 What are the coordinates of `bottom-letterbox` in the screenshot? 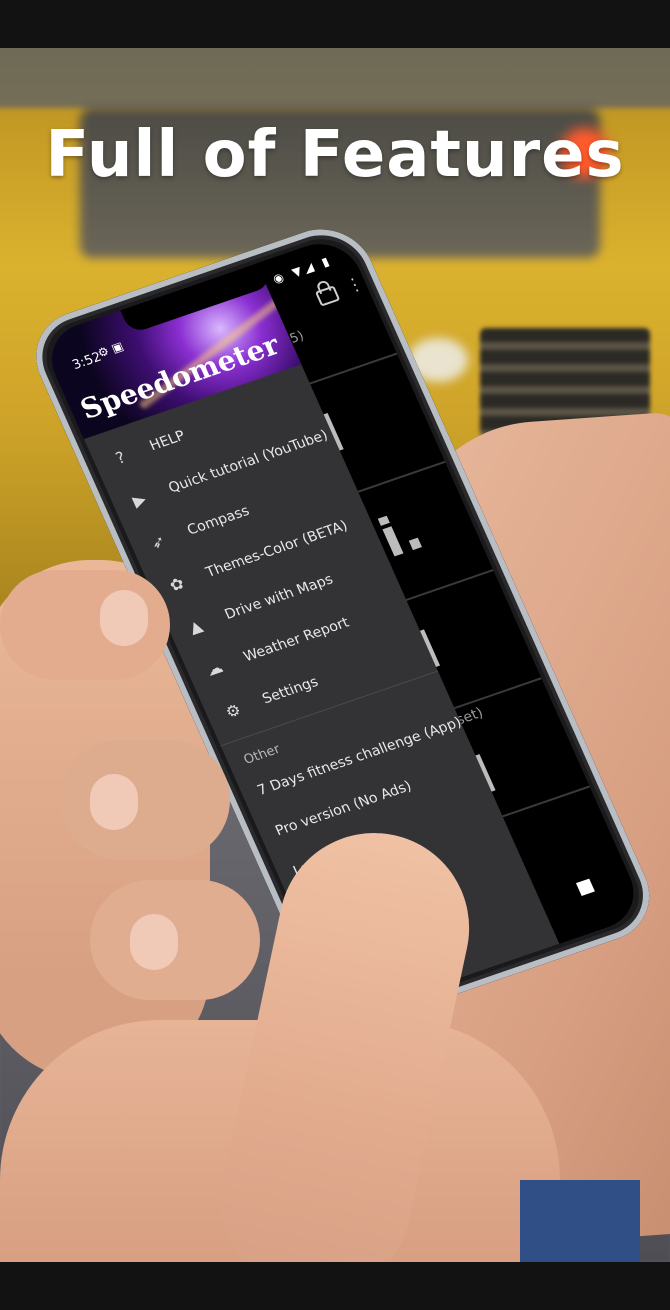 It's located at (335, 1286).